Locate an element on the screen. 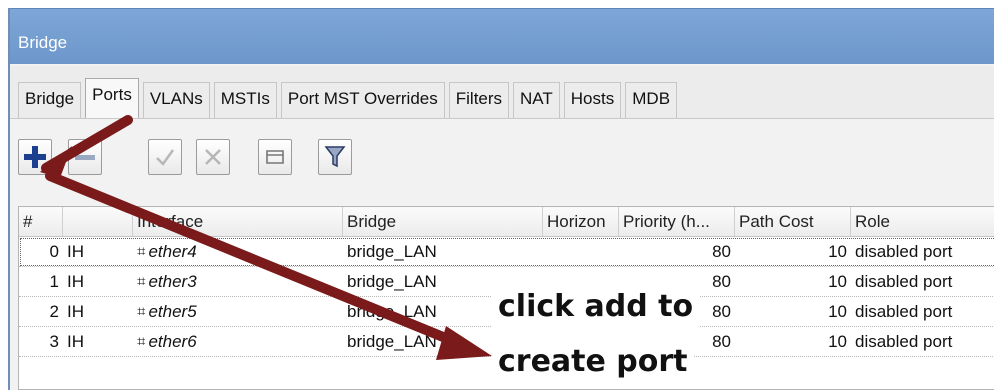 This screenshot has height=390, width=994. cross-icon is located at coordinates (213, 157).